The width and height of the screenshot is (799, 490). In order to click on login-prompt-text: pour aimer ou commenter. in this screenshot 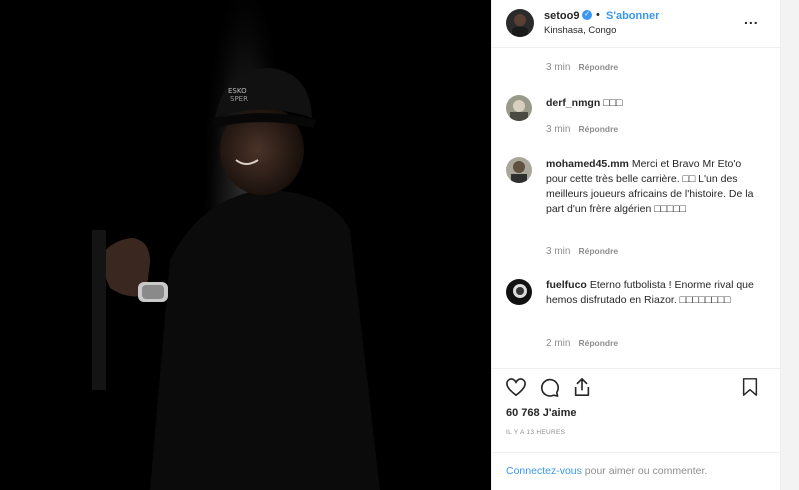, I will do `click(644, 471)`.